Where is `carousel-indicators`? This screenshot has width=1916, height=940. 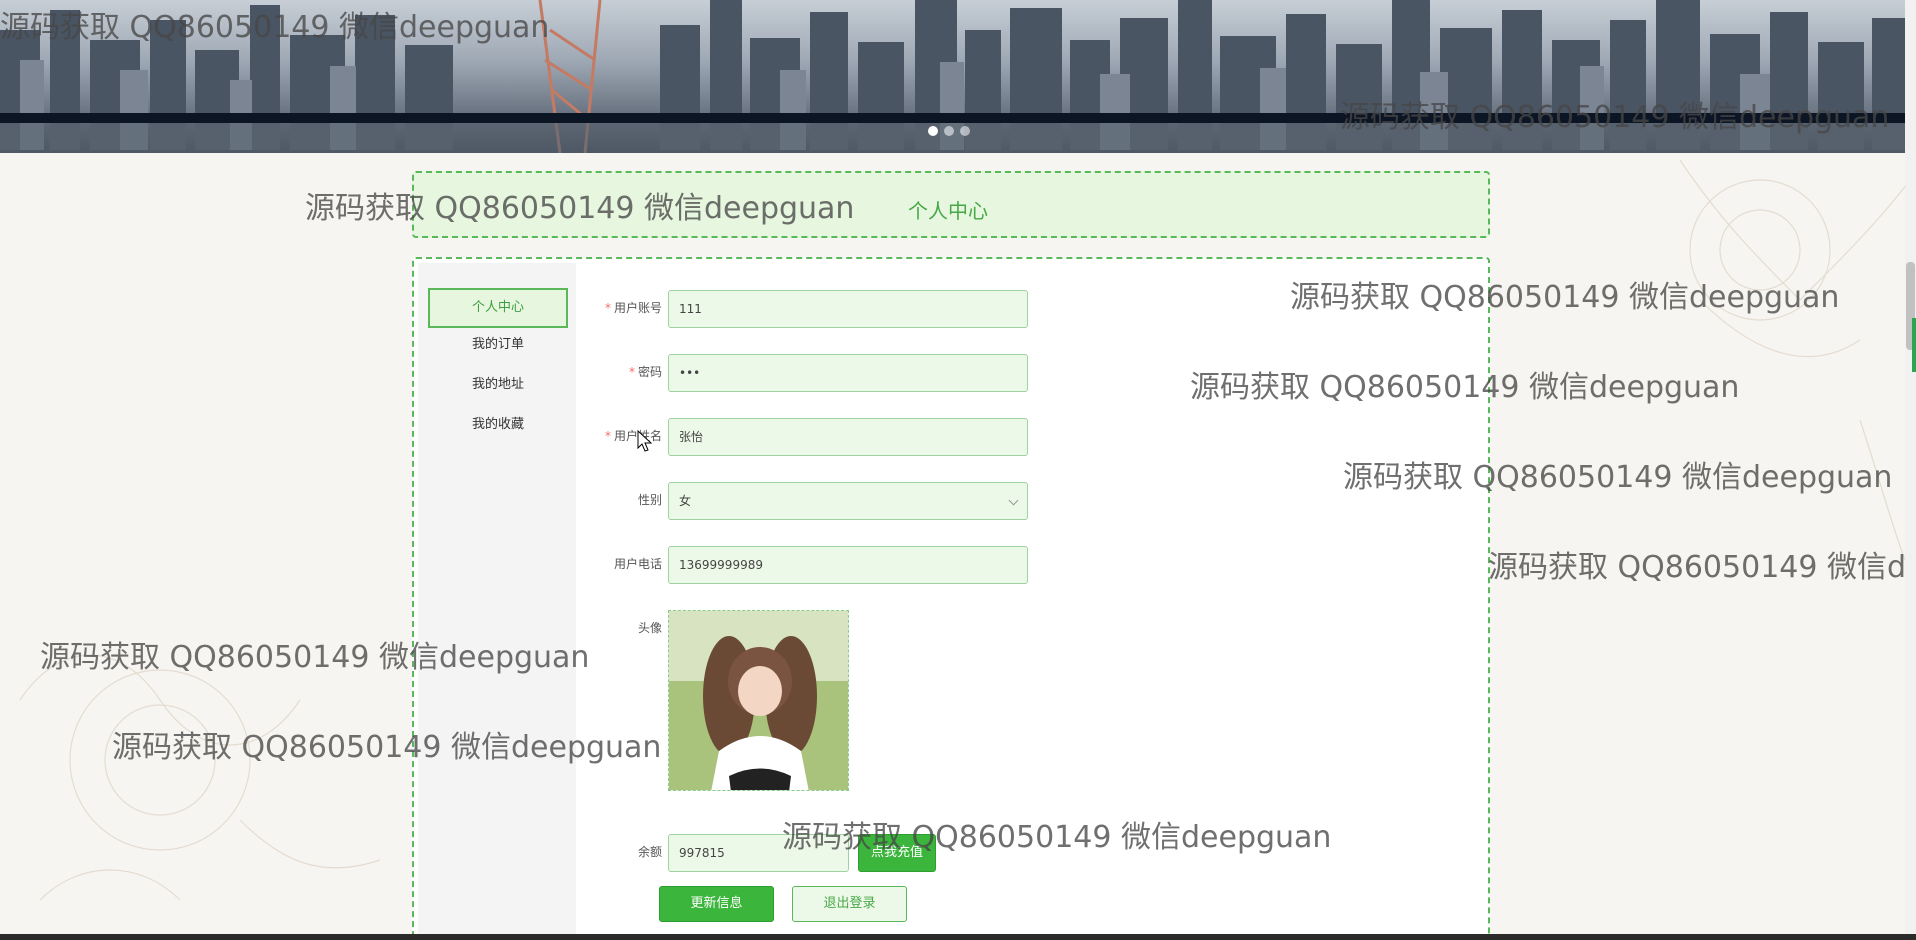 carousel-indicators is located at coordinates (949, 131).